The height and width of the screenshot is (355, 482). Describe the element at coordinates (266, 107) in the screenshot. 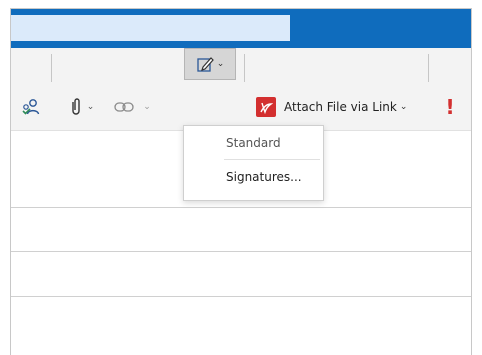

I see `adobe-pdf-icon` at that location.